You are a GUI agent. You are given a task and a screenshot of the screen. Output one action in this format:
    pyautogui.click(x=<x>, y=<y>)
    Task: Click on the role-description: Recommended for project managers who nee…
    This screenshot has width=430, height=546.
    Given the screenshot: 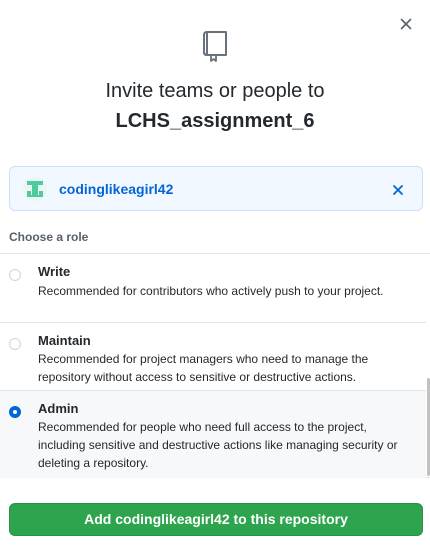 What is the action you would take?
    pyautogui.click(x=203, y=368)
    